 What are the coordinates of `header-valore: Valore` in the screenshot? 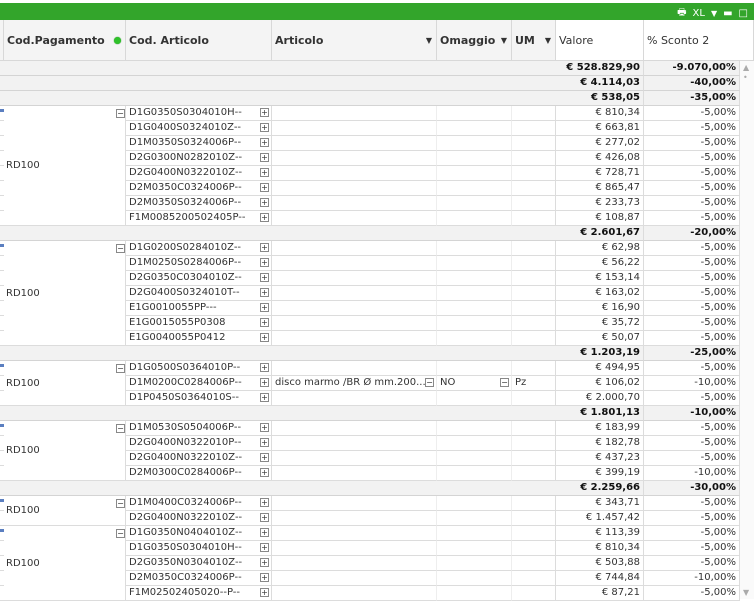 It's located at (600, 40).